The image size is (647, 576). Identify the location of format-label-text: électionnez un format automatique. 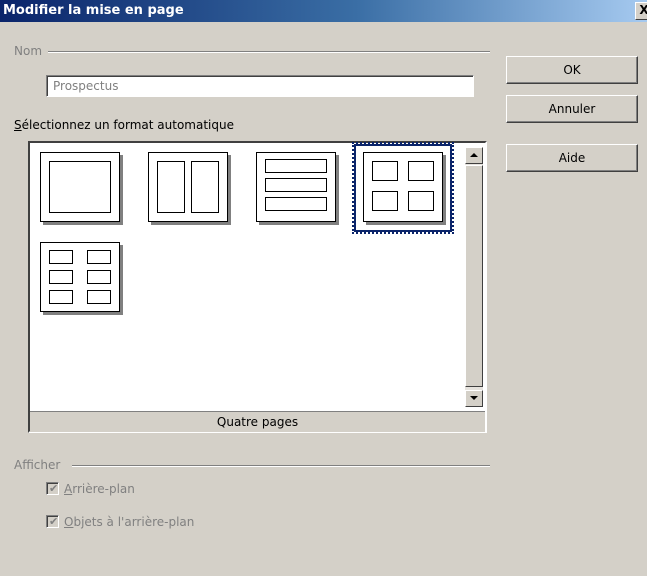
(127, 125).